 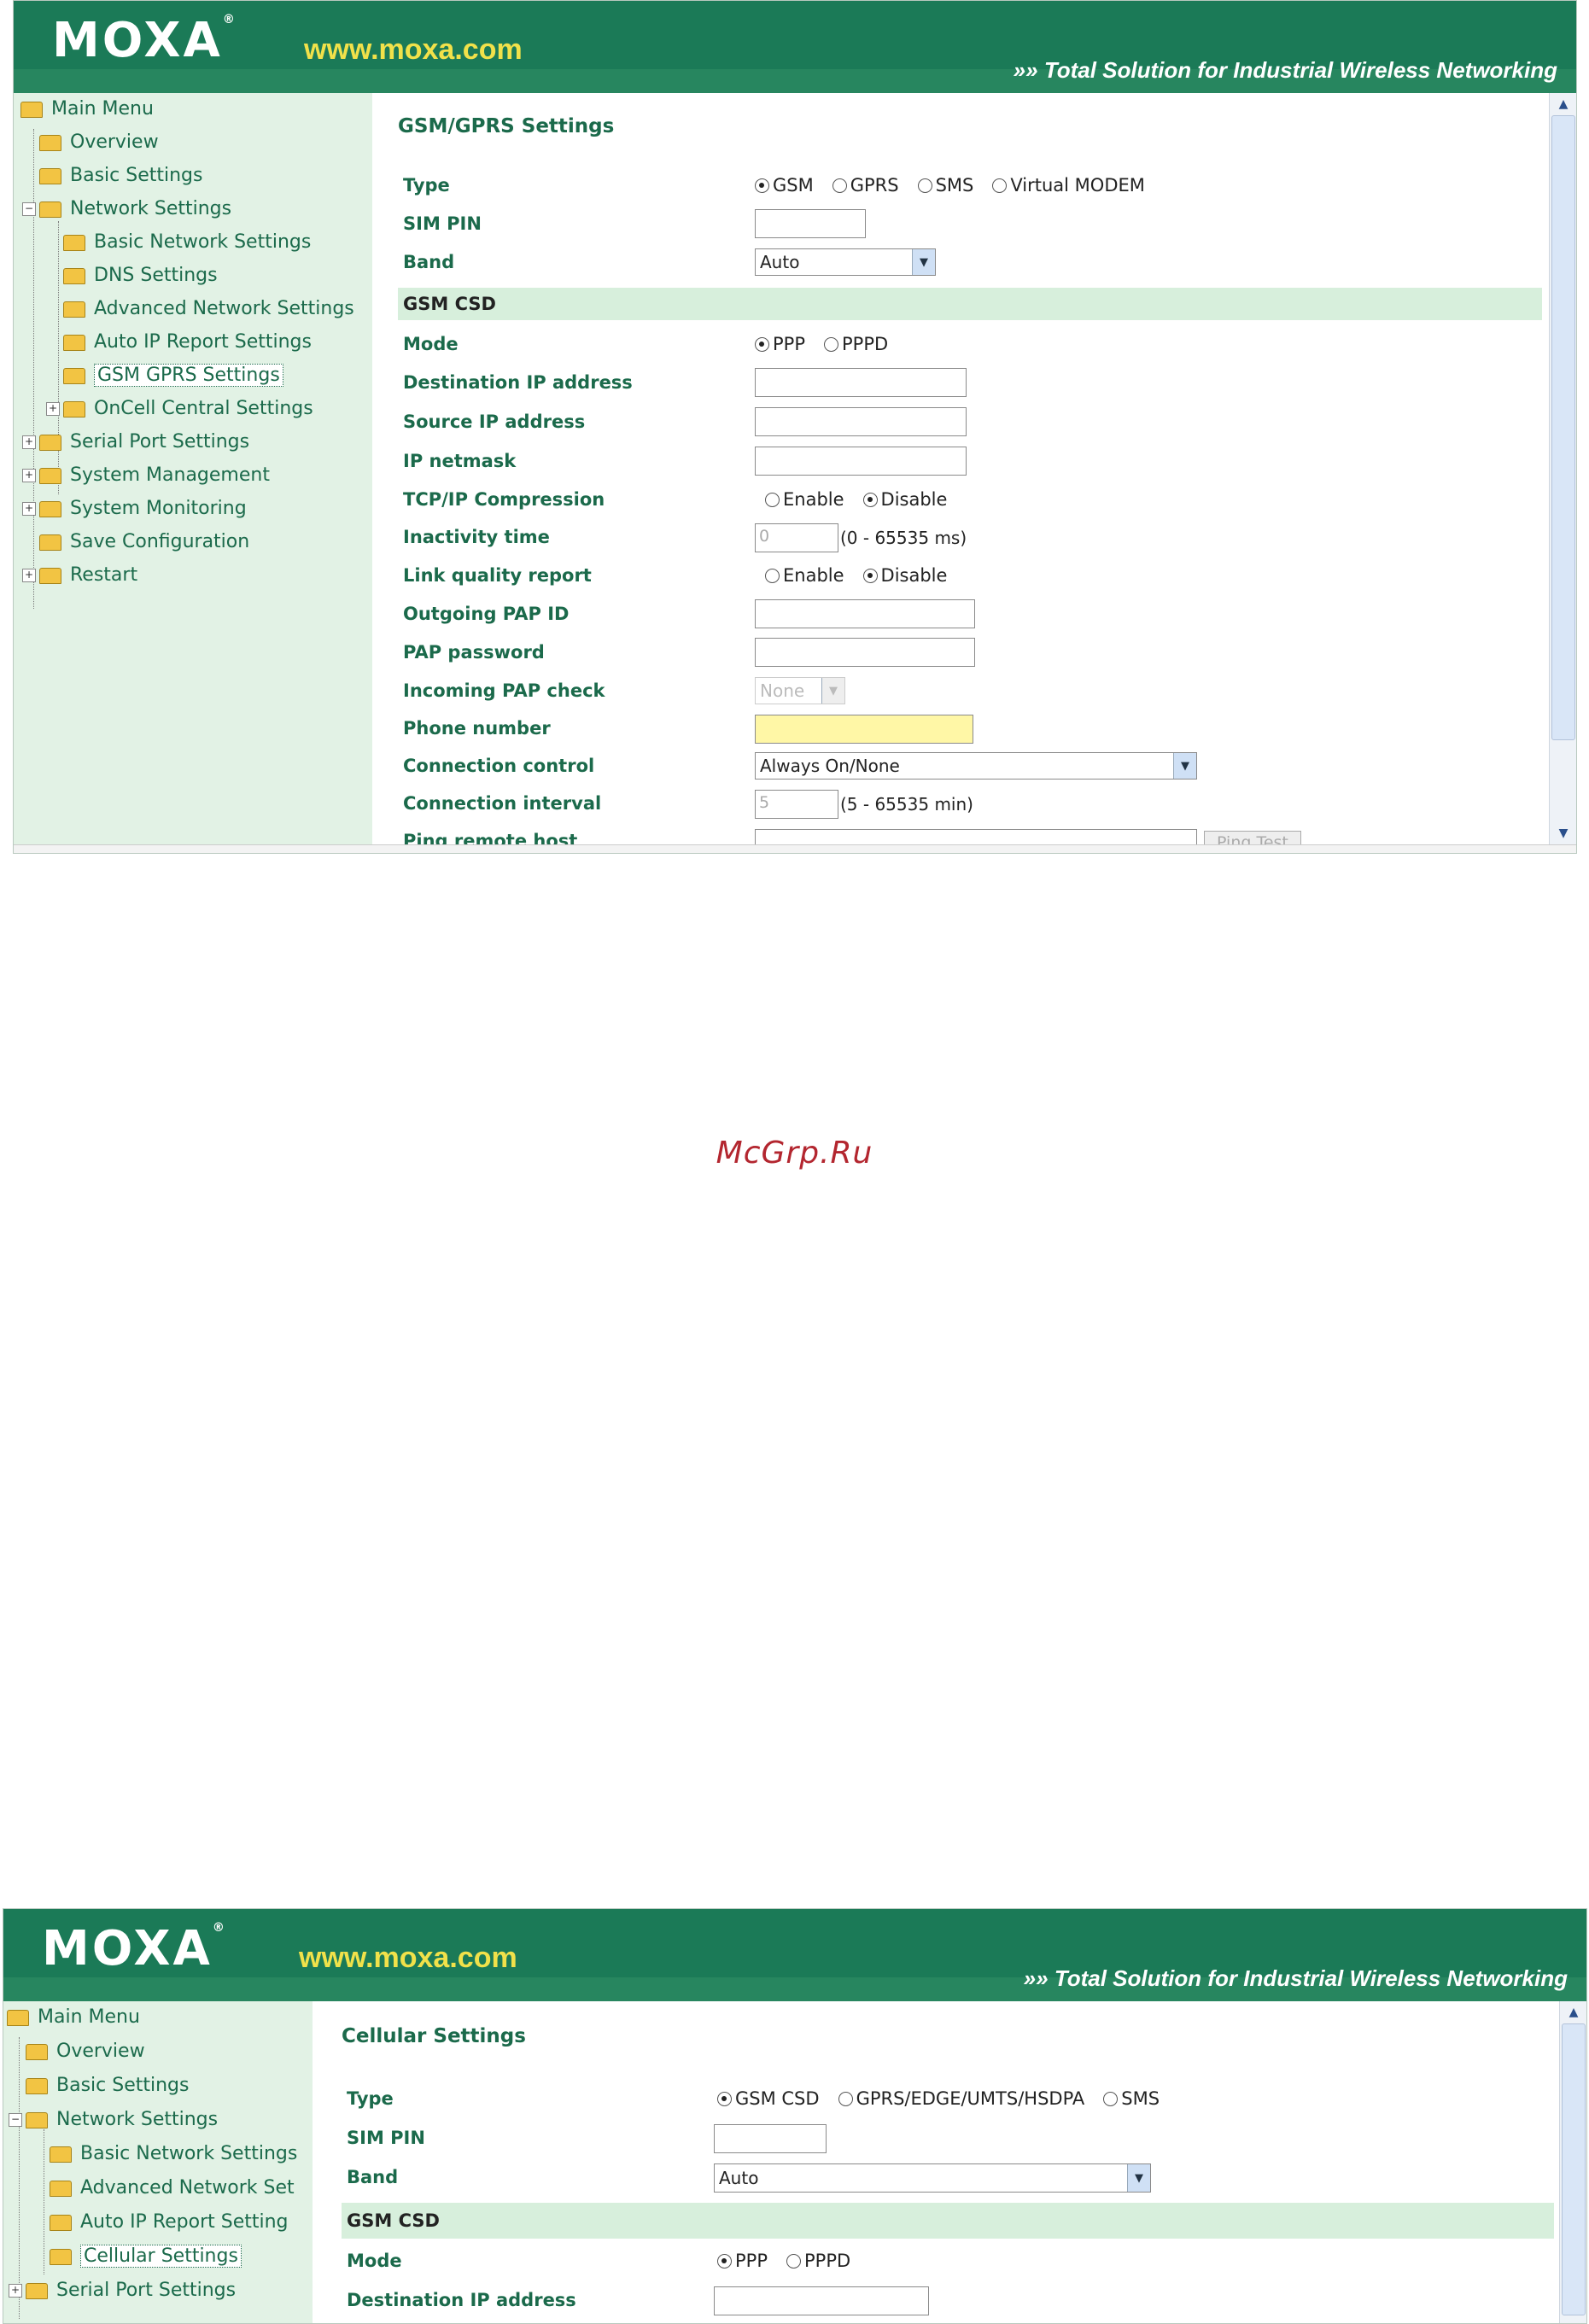 What do you see at coordinates (865, 653) in the screenshot?
I see `pap-password-input` at bounding box center [865, 653].